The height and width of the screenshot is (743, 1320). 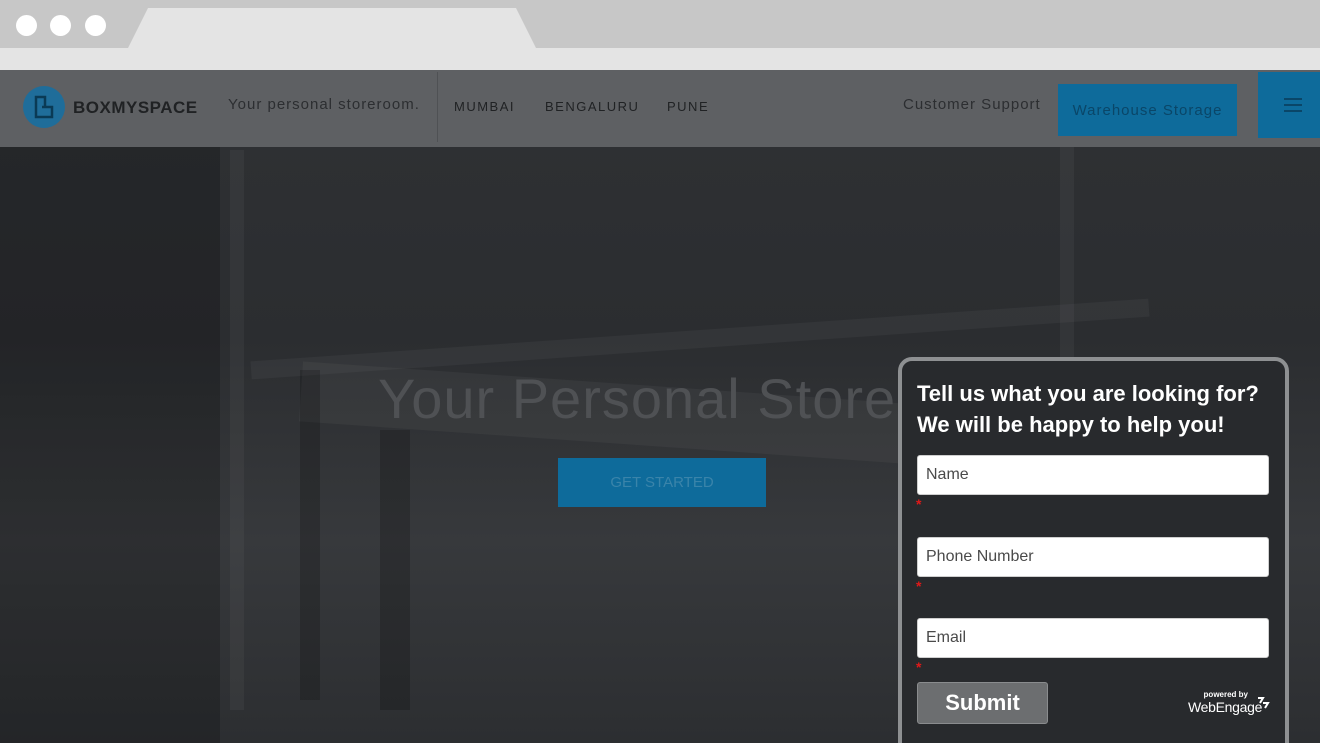 I want to click on name-required-marker: *, so click(x=919, y=504).